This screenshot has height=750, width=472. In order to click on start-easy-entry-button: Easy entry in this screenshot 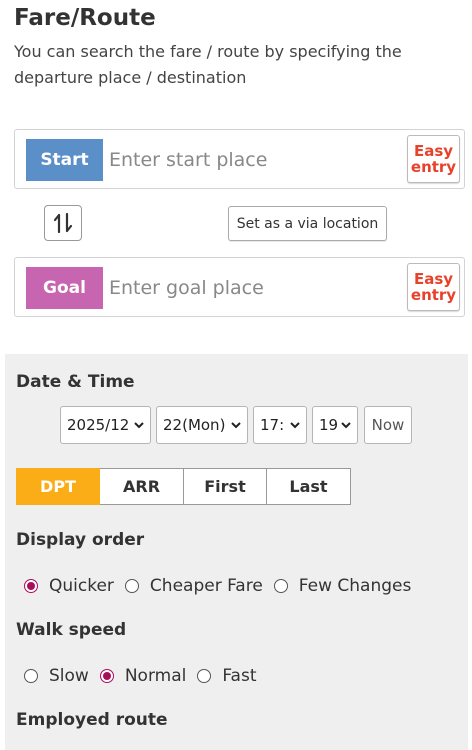, I will do `click(433, 159)`.